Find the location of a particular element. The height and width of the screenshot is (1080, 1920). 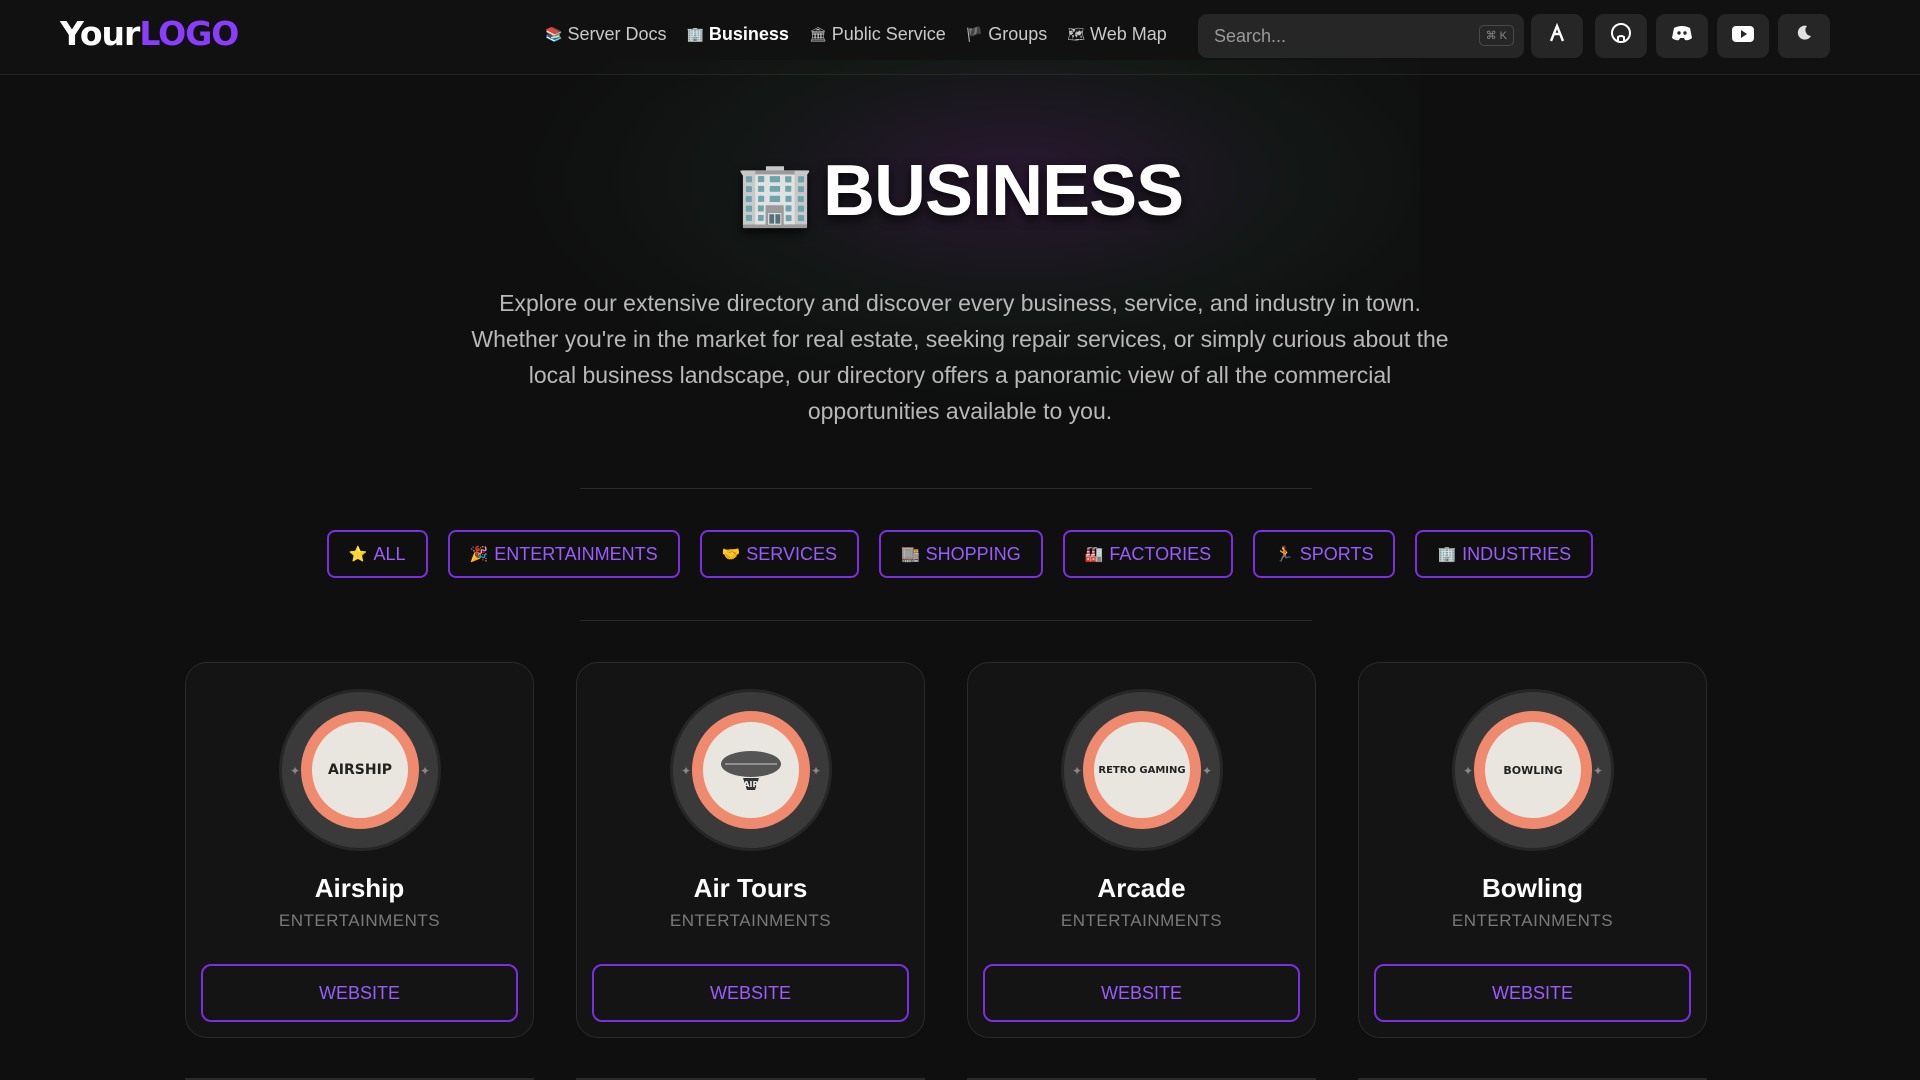

filter-industries-button: 🏢 INDUSTRIES is located at coordinates (1504, 554).